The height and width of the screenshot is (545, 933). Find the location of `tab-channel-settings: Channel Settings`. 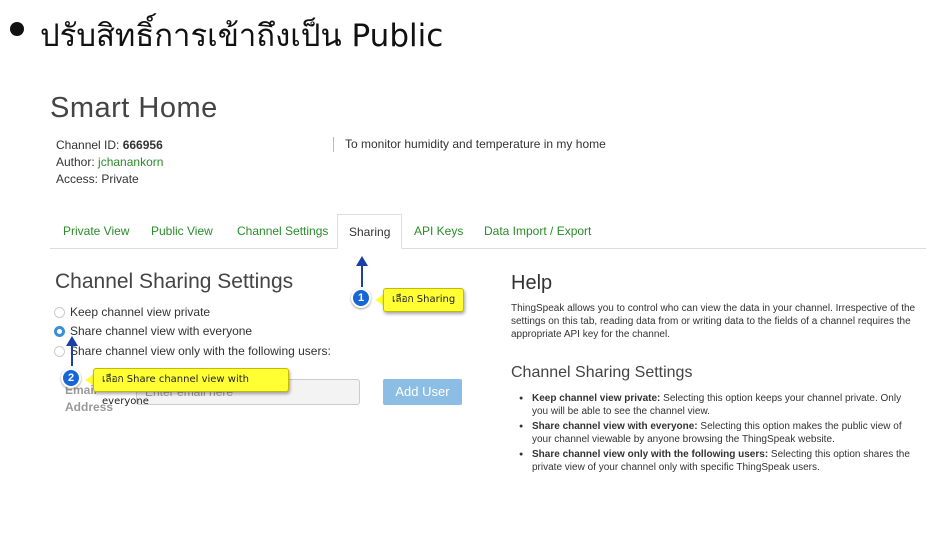

tab-channel-settings: Channel Settings is located at coordinates (282, 231).